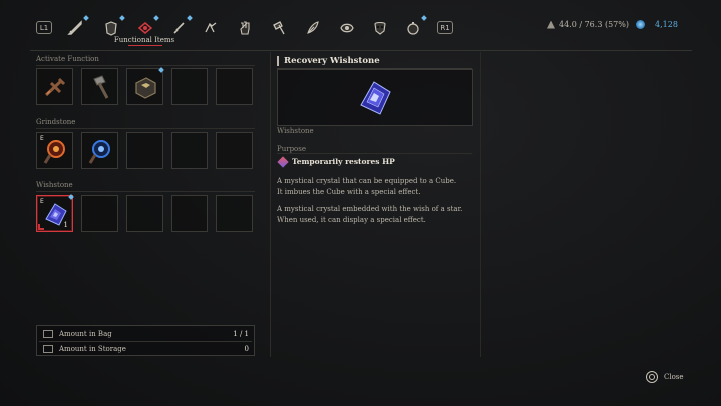 The image size is (721, 406). I want to click on cube-box-icon, so click(145, 88).